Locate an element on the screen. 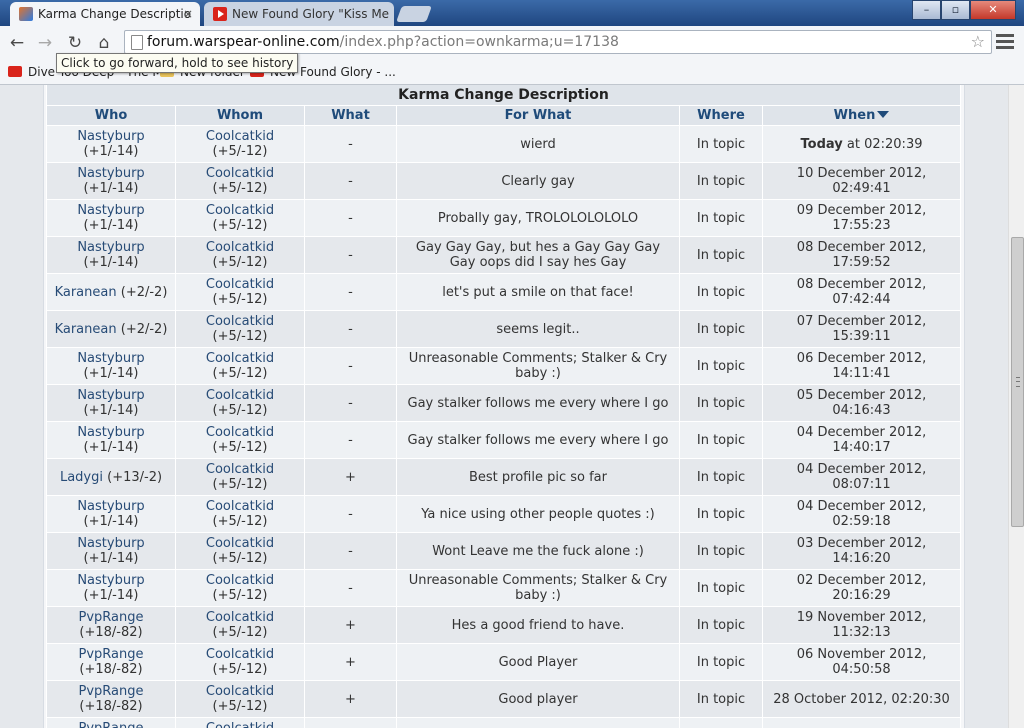 Image resolution: width=1024 pixels, height=728 pixels. who-cell: Nastyburp (+1/-14) is located at coordinates (111, 403).